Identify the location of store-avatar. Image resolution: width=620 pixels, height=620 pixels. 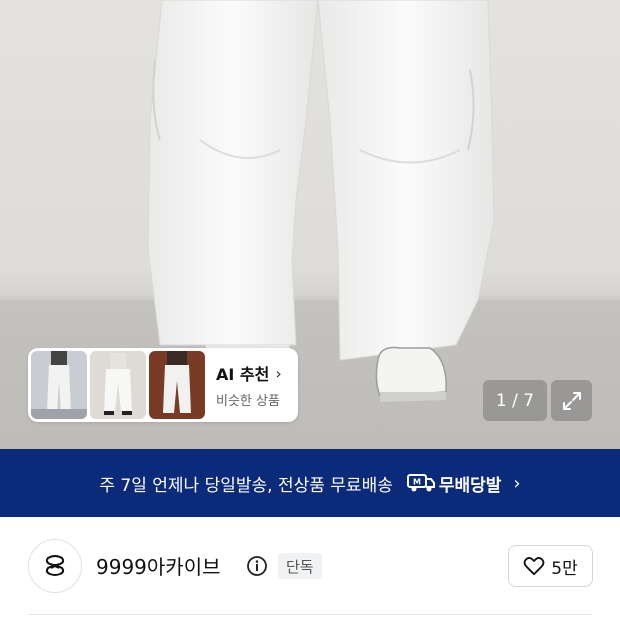
(55, 566).